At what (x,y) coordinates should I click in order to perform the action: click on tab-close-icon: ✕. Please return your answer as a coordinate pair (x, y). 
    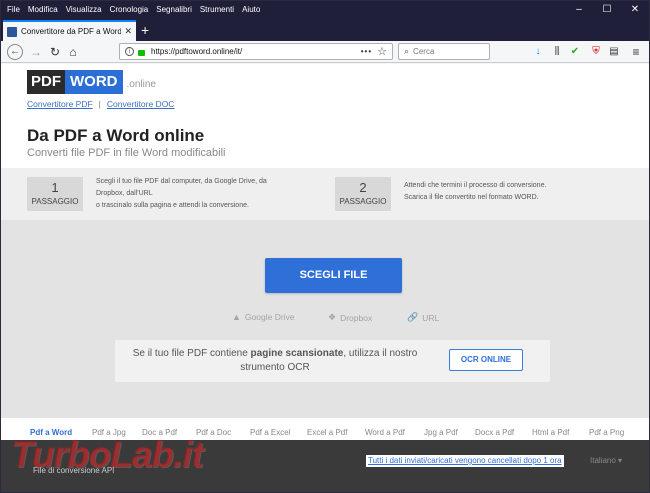
    Looking at the image, I should click on (128, 31).